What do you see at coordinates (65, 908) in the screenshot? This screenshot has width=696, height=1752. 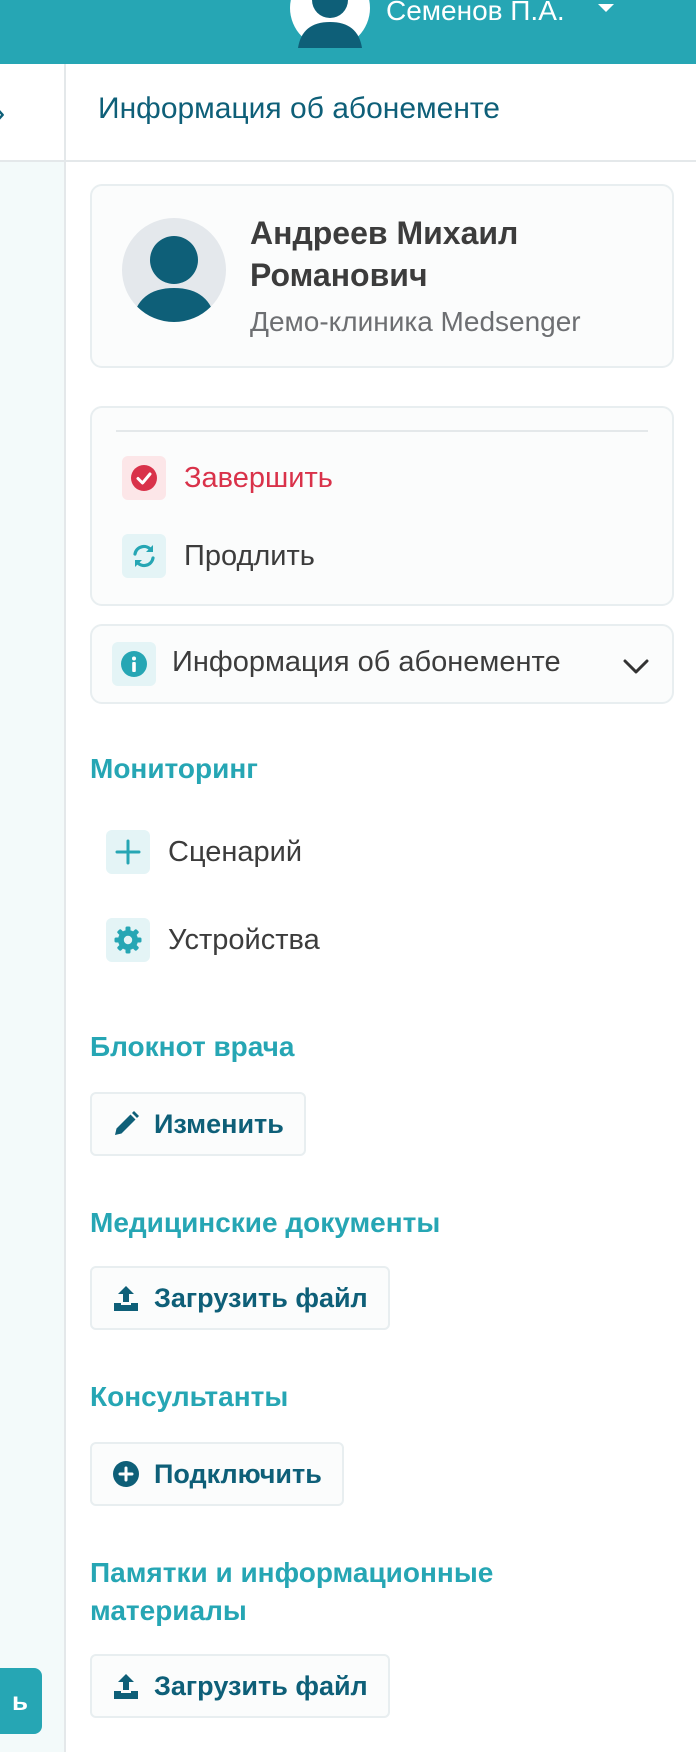 I see `panel-divider` at bounding box center [65, 908].